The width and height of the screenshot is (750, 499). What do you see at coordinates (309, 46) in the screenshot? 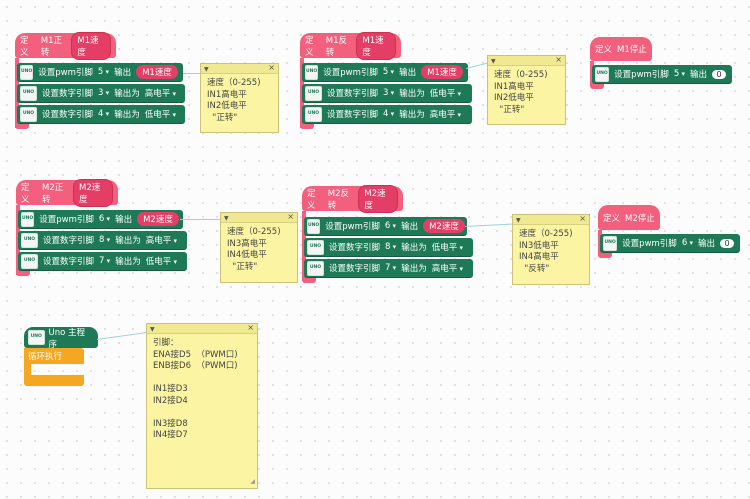
I see `define-keyword: 定义` at bounding box center [309, 46].